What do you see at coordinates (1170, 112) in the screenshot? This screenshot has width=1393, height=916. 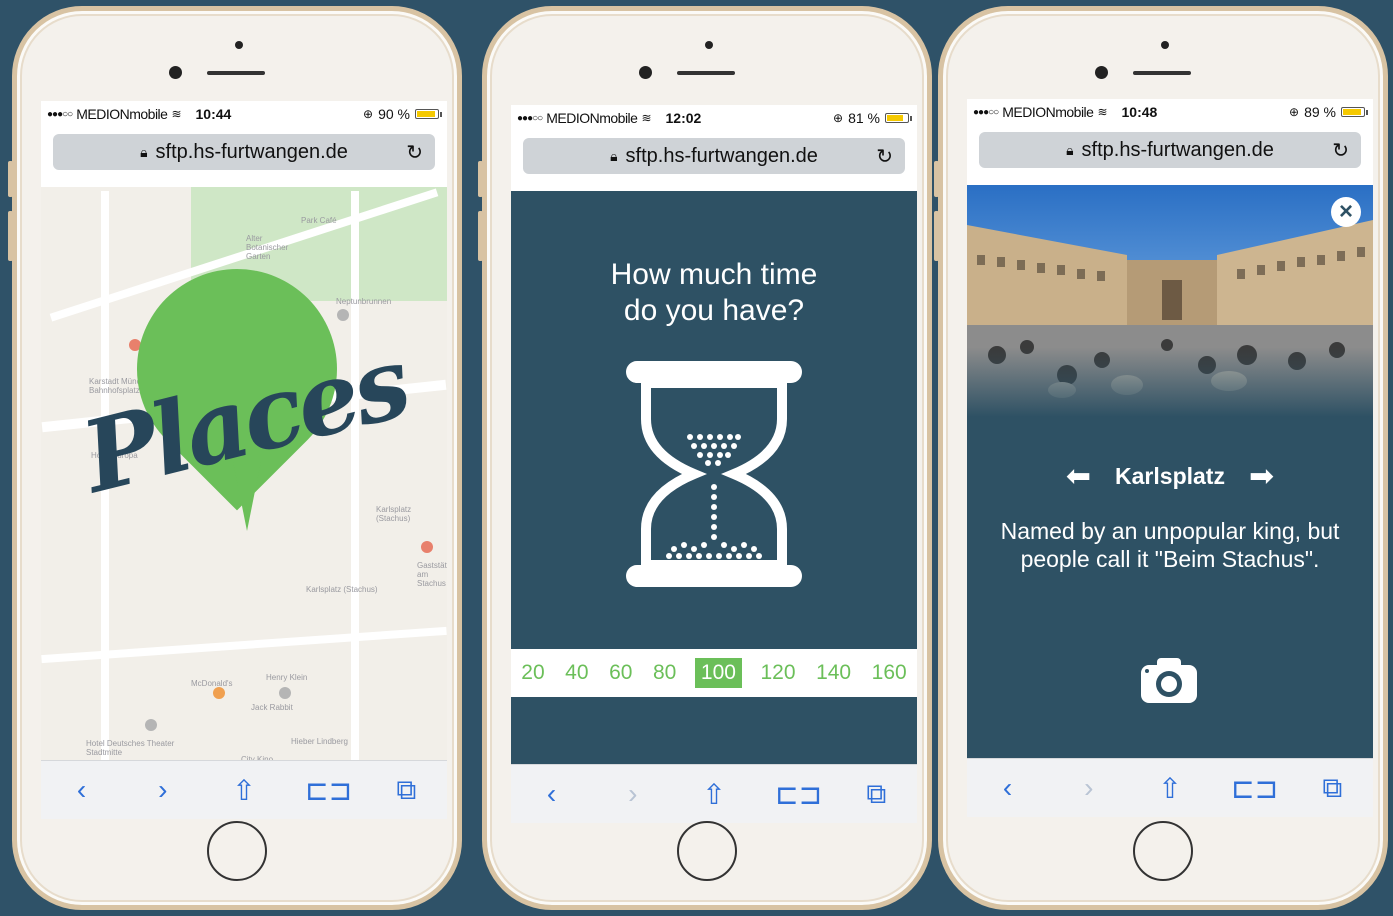 I see `status-bar: ●●●○○ MEDIONmobile ≋ 10:48 ⊕ 89 %` at bounding box center [1170, 112].